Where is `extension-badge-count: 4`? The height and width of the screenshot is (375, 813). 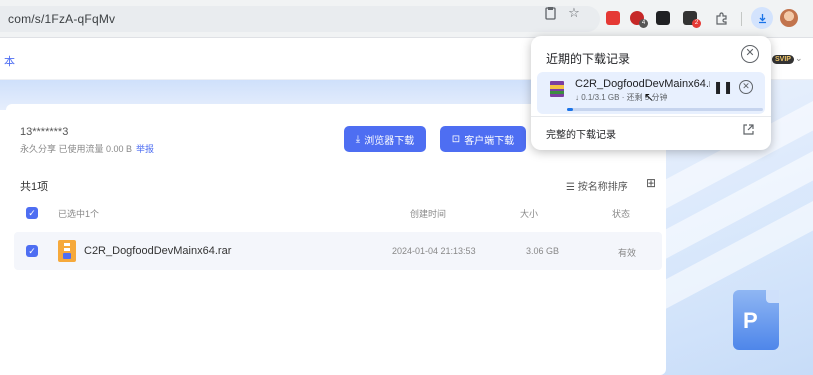
extension-badge-count: 4 is located at coordinates (643, 23).